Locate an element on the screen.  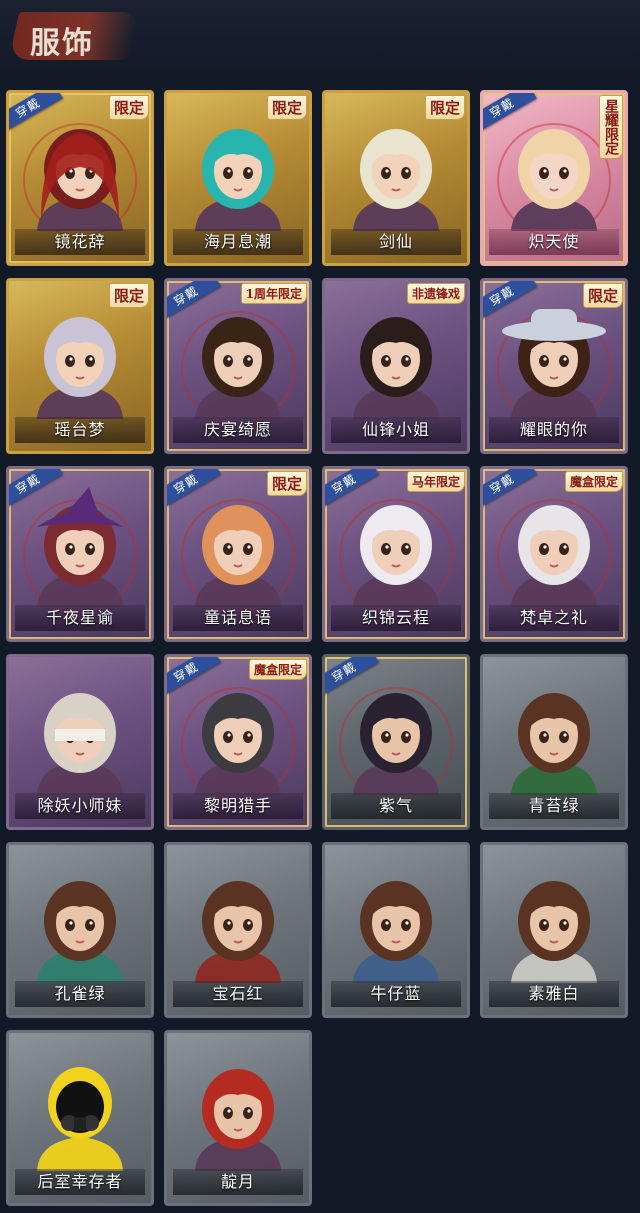
outfit-card: 穿戴 紫气 is located at coordinates (396, 742).